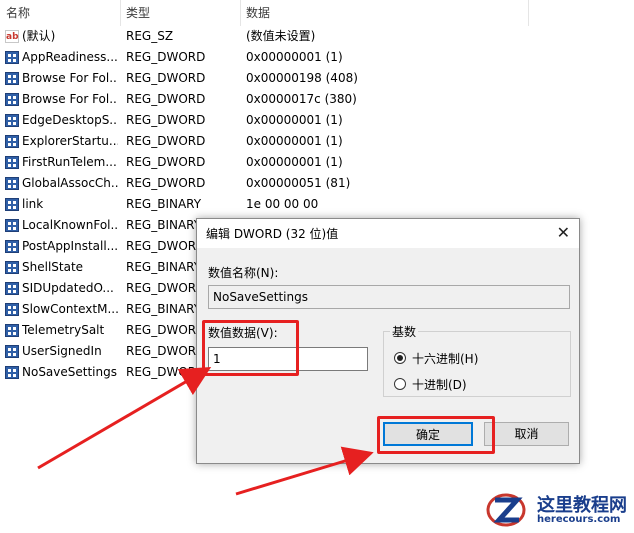 The height and width of the screenshot is (533, 634). What do you see at coordinates (304, 471) in the screenshot?
I see `arrow-to-ok-button` at bounding box center [304, 471].